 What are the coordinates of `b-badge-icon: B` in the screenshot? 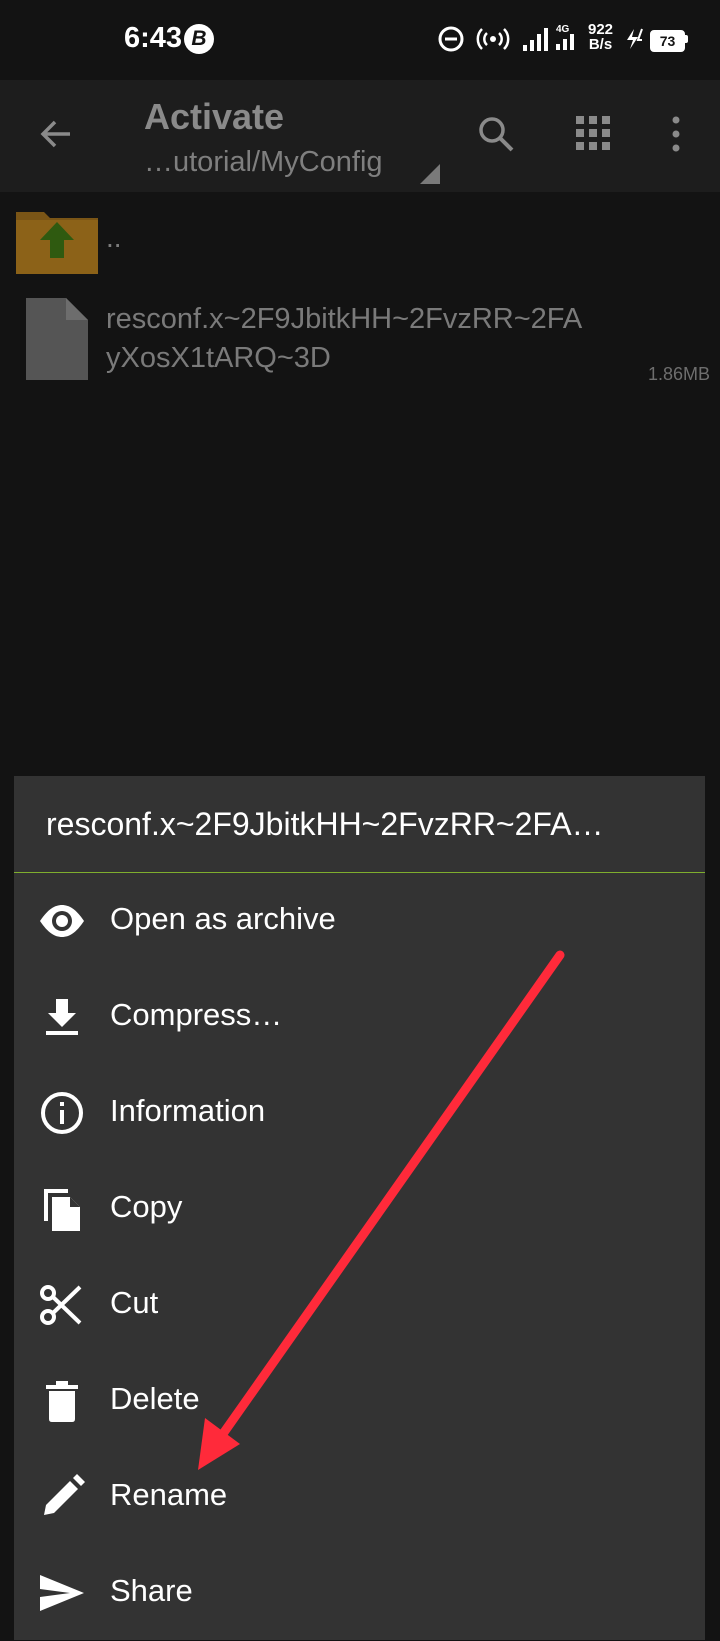 It's located at (199, 39).